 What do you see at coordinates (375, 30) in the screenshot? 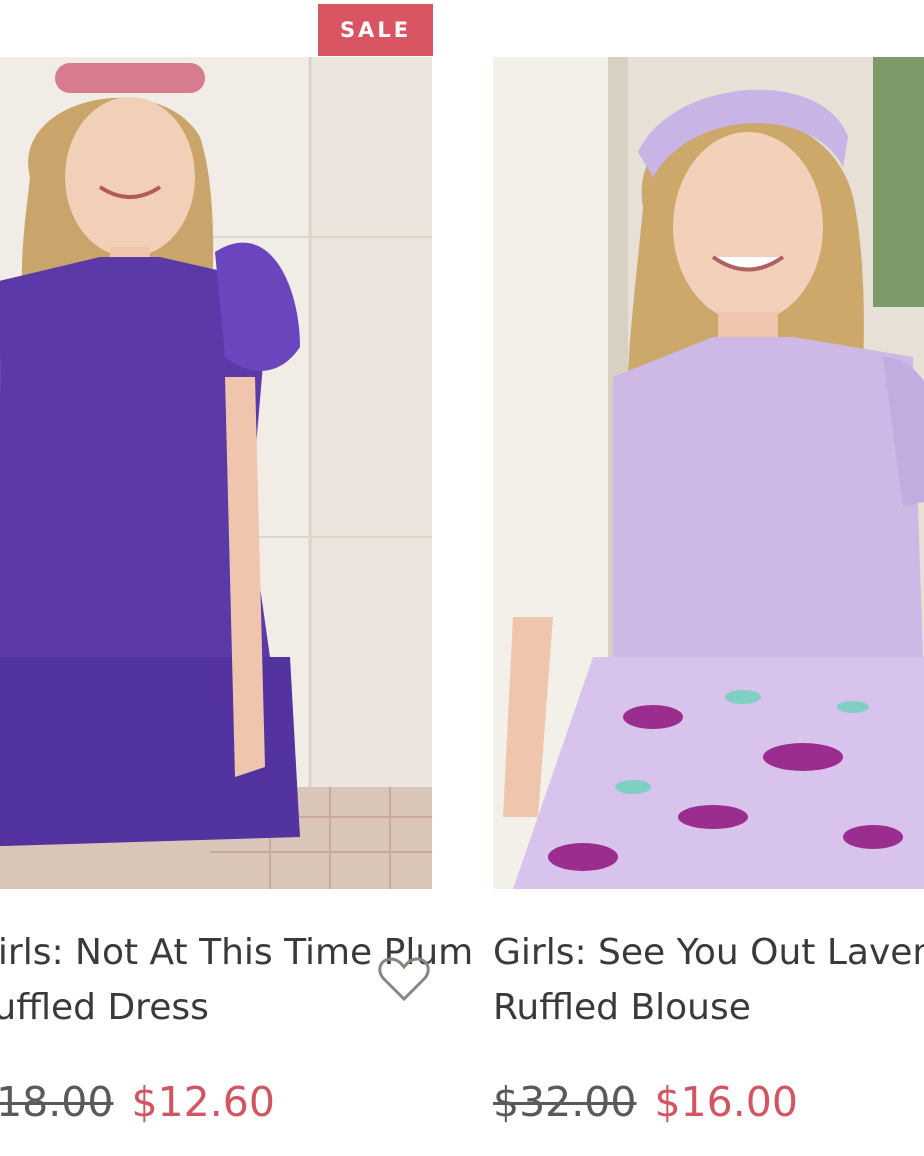
I see `sale-badge: SALE` at bounding box center [375, 30].